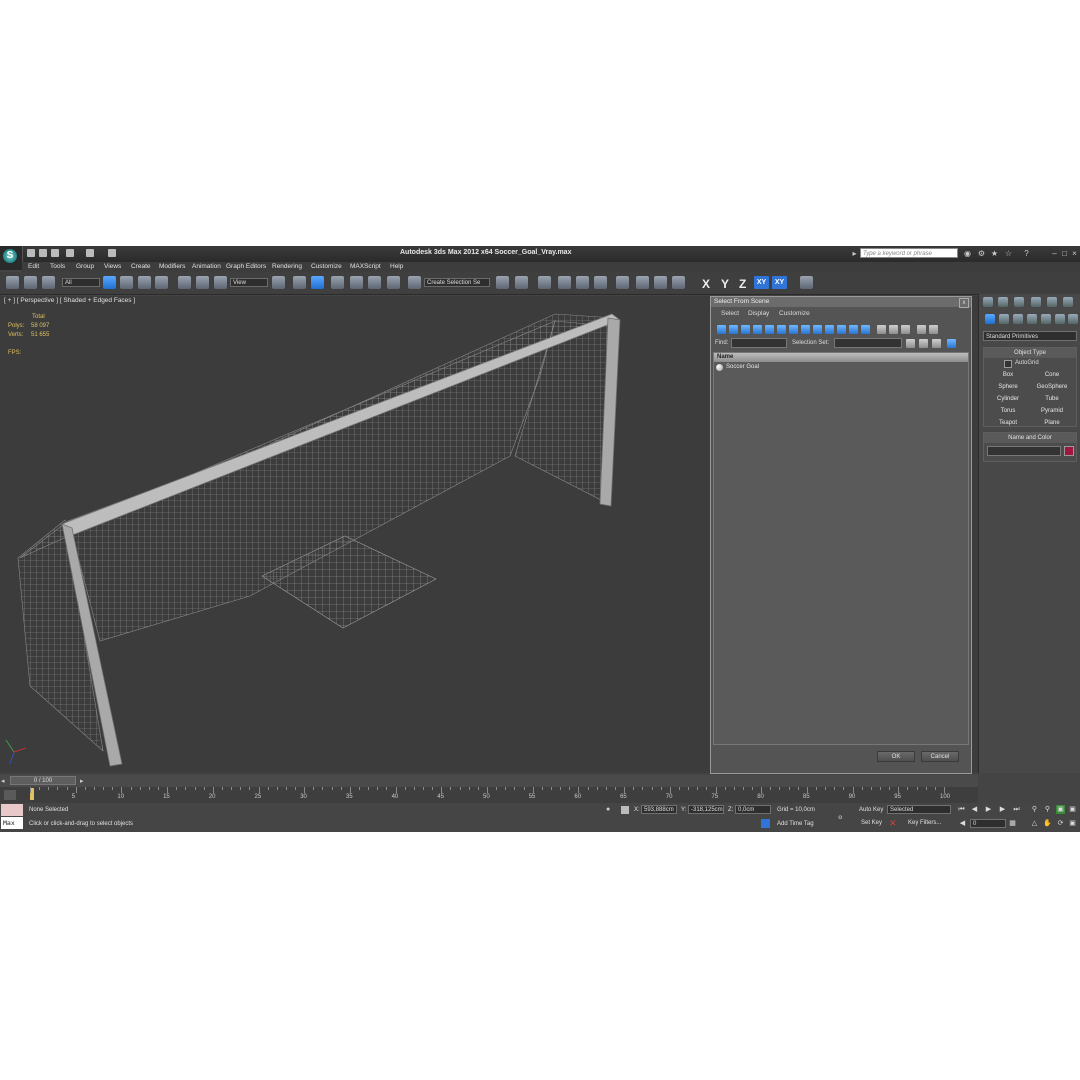 The image size is (1080, 1080). I want to click on select-scale-icon, so click(220, 282).